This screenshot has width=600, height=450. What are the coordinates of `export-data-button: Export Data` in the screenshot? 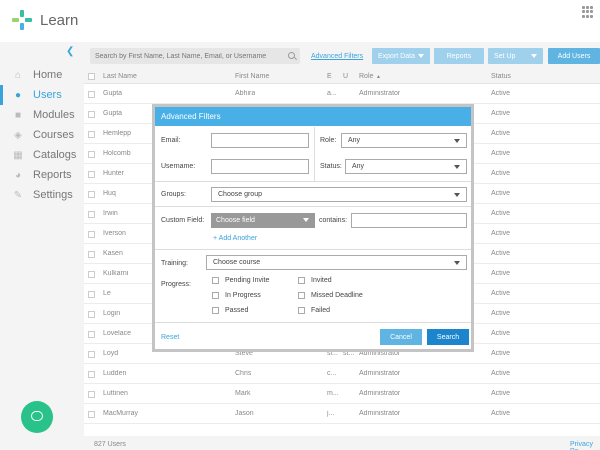 It's located at (401, 56).